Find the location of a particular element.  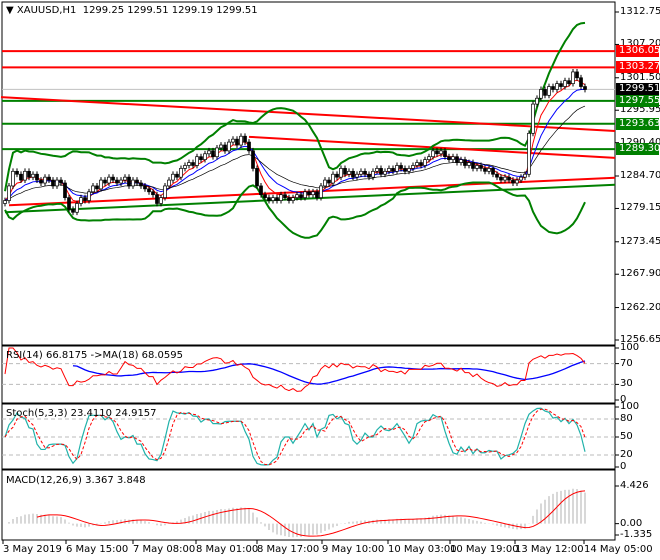

axis-tick-label: 1273.45 is located at coordinates (640, 241).